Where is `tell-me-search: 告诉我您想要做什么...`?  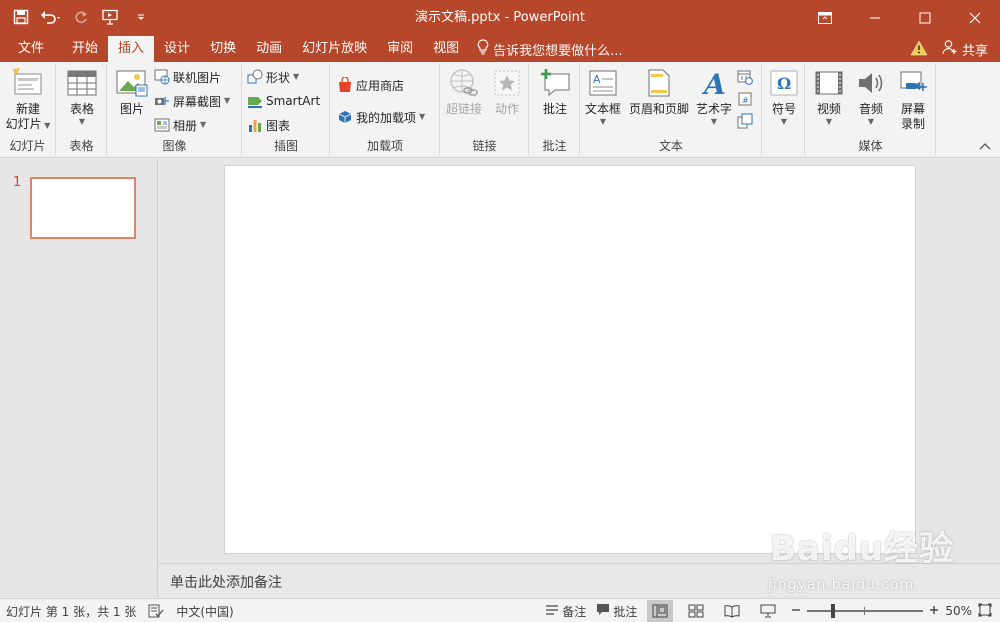
tell-me-search: 告诉我您想要做什么... is located at coordinates (546, 49).